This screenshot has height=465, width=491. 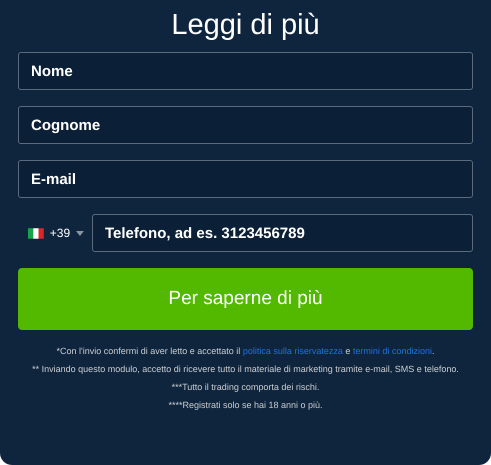 What do you see at coordinates (80, 233) in the screenshot?
I see `caret-icon` at bounding box center [80, 233].